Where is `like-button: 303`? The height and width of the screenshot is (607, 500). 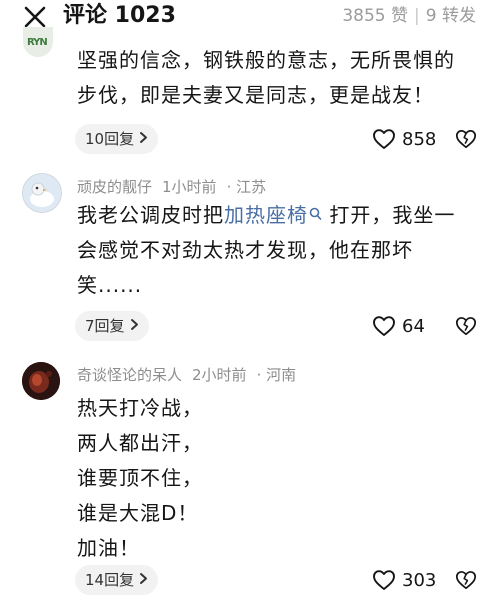
like-button: 303 is located at coordinates (404, 580).